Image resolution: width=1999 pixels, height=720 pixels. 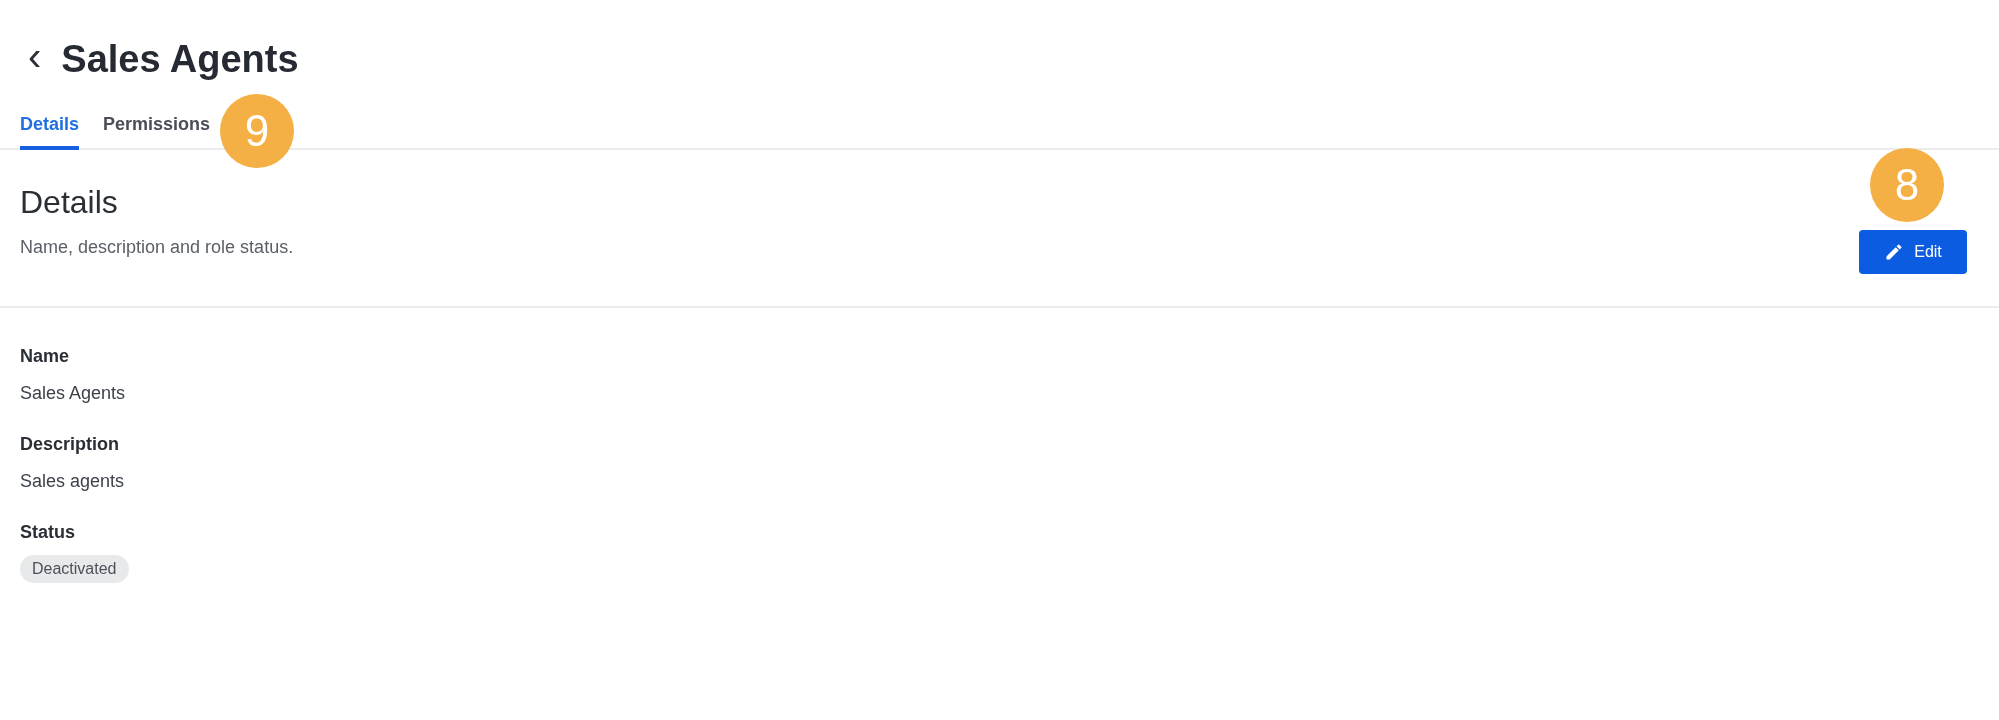 I want to click on field-value: Sales agents, so click(x=73, y=481).